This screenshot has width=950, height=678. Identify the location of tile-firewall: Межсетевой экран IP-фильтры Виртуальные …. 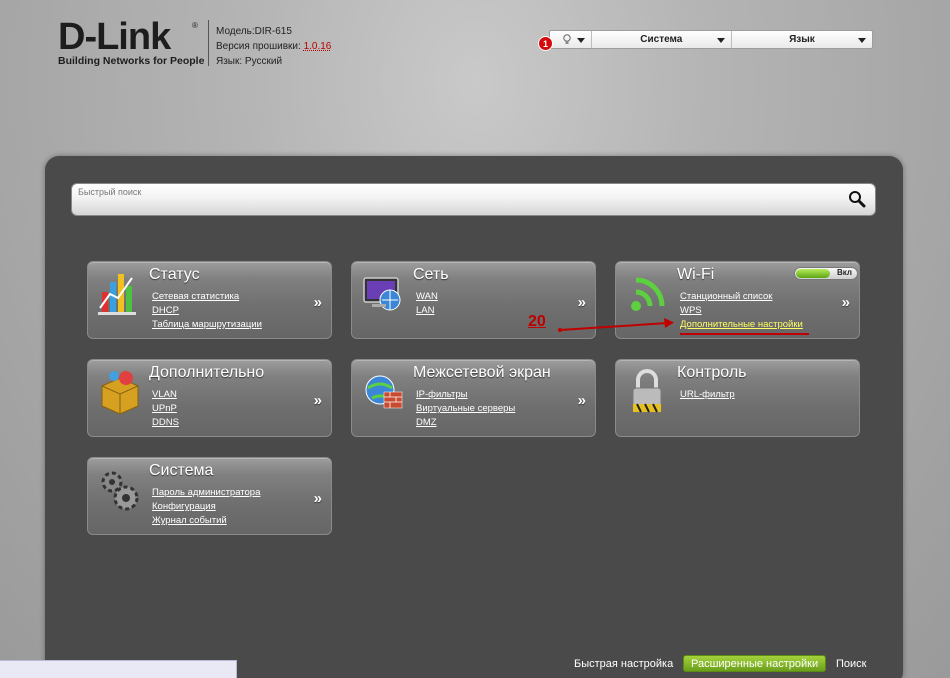
(473, 398).